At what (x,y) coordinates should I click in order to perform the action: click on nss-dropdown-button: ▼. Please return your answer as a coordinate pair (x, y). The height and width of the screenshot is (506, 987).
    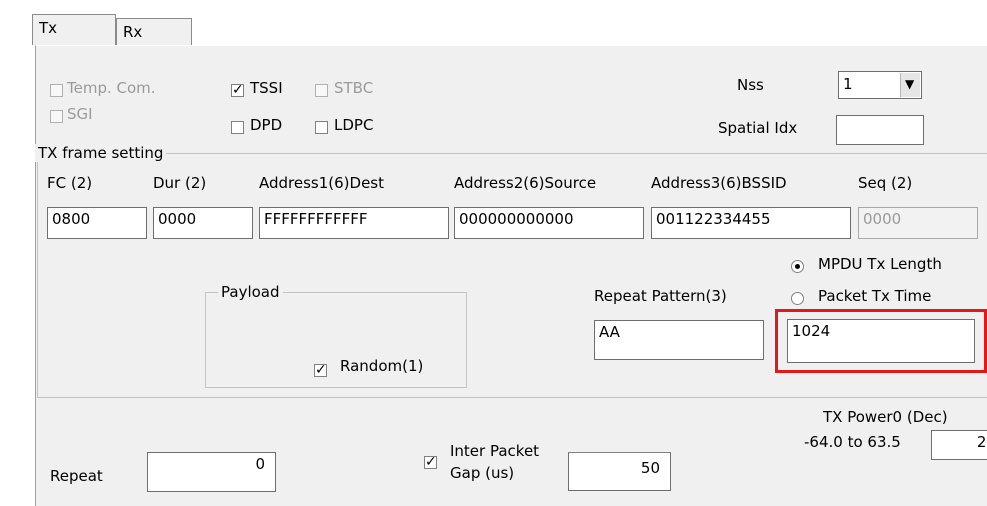
    Looking at the image, I should click on (910, 85).